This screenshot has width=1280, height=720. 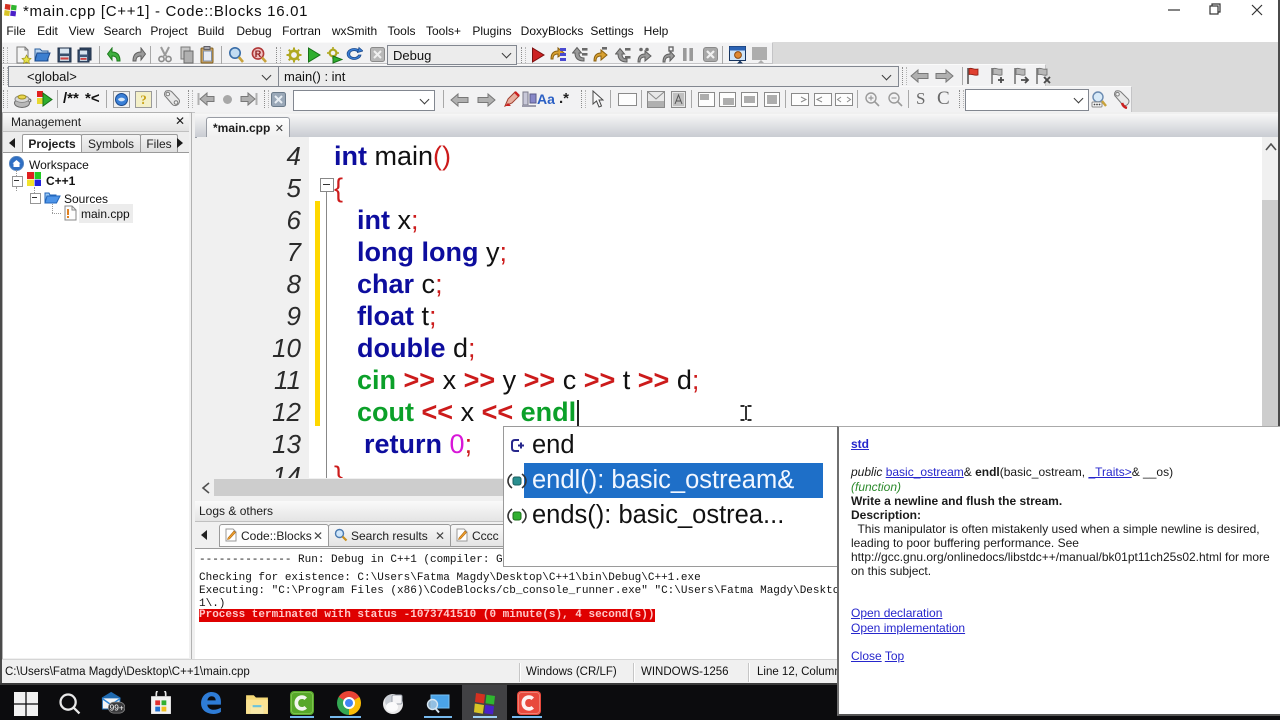 I want to click on svg-text: R, so click(x=258, y=54).